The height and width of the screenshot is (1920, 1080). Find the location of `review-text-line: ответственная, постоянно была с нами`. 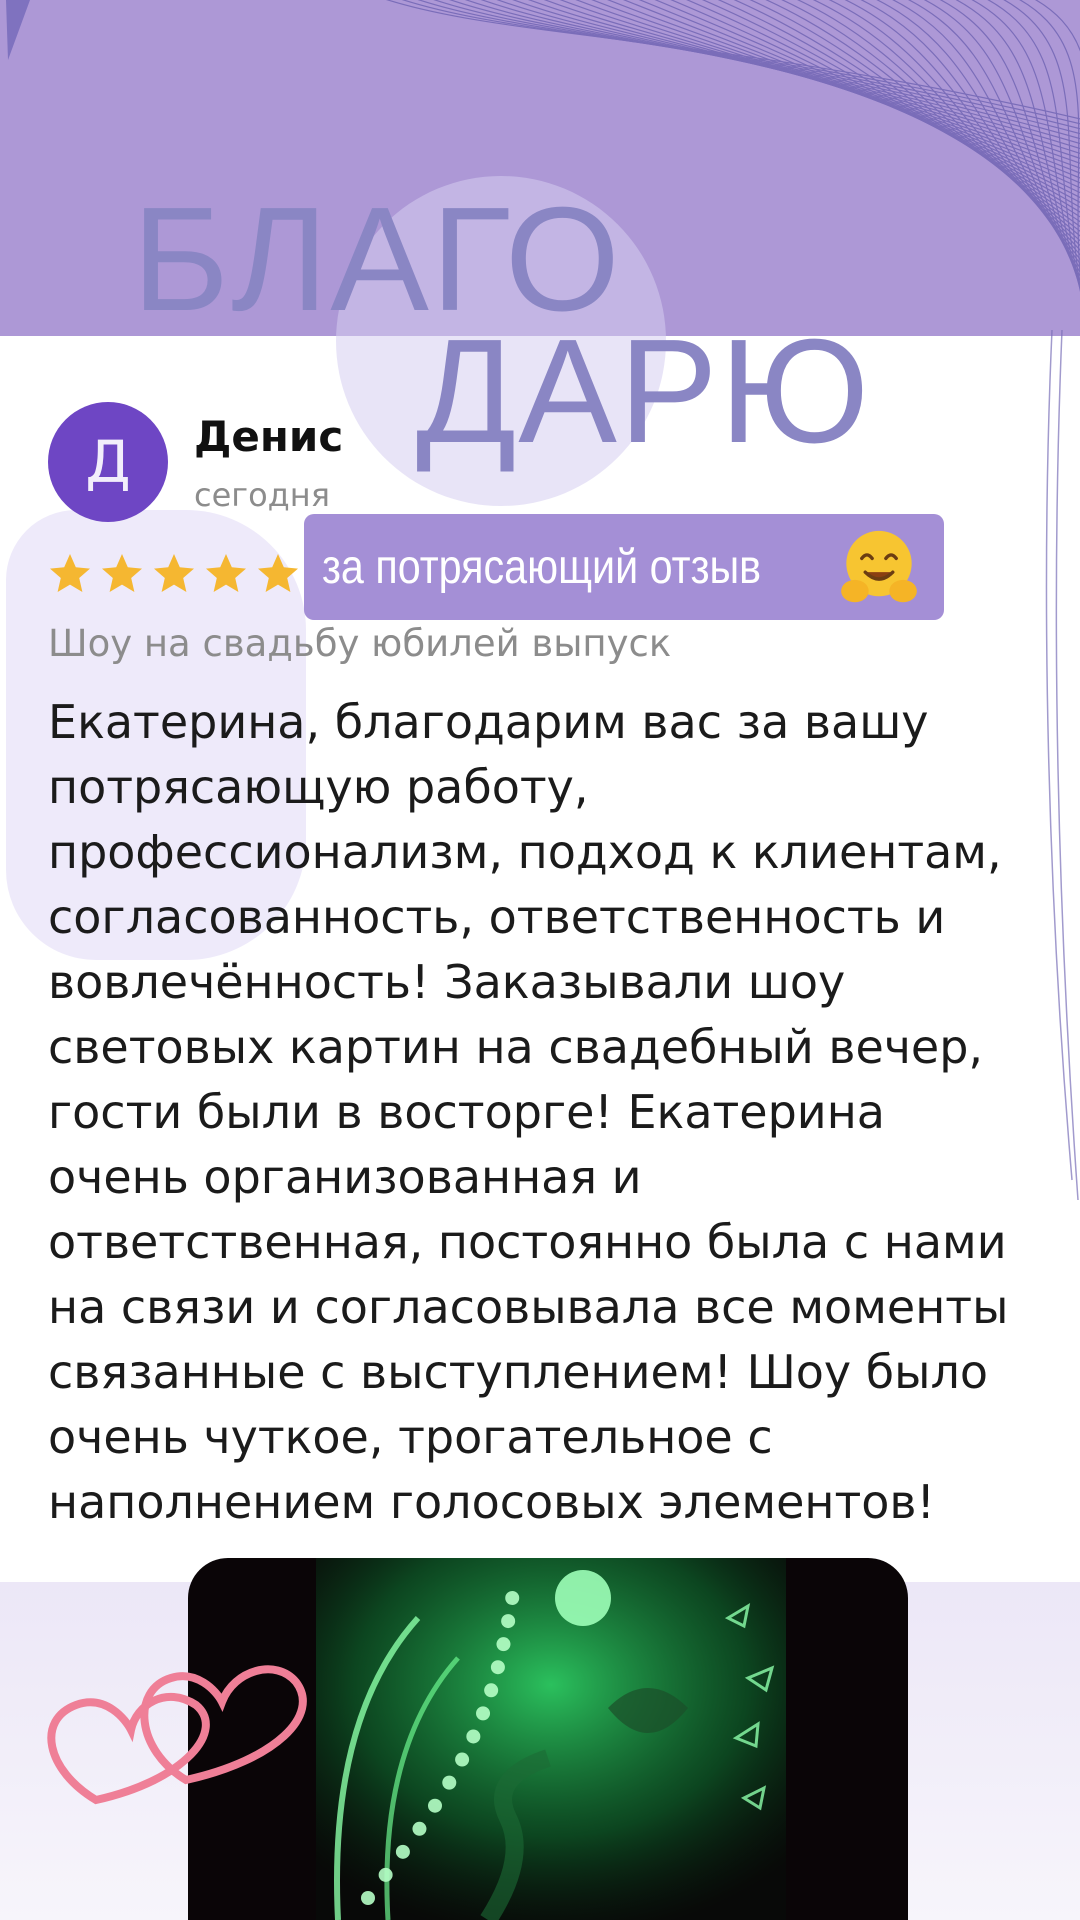

review-text-line: ответственная, постоянно была с нами is located at coordinates (527, 1242).